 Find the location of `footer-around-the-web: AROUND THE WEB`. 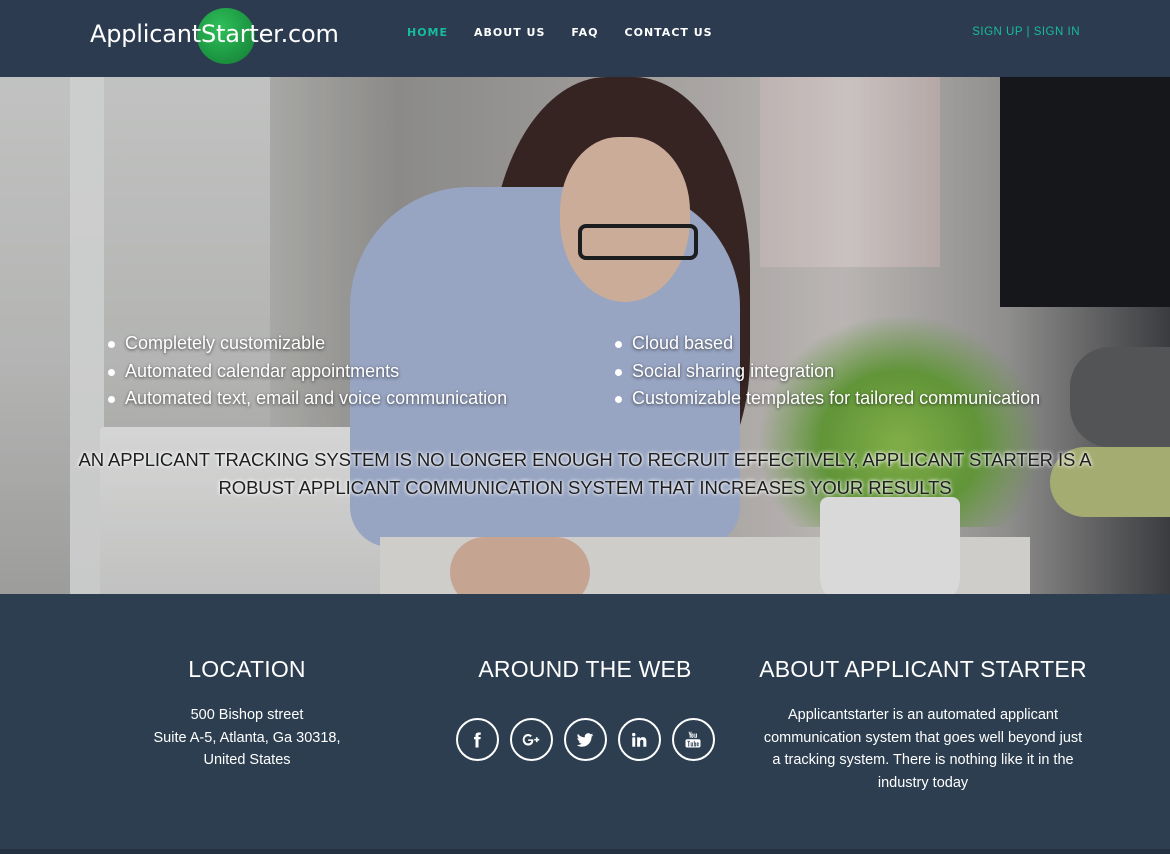

footer-around-the-web: AROUND THE WEB is located at coordinates (585, 677).